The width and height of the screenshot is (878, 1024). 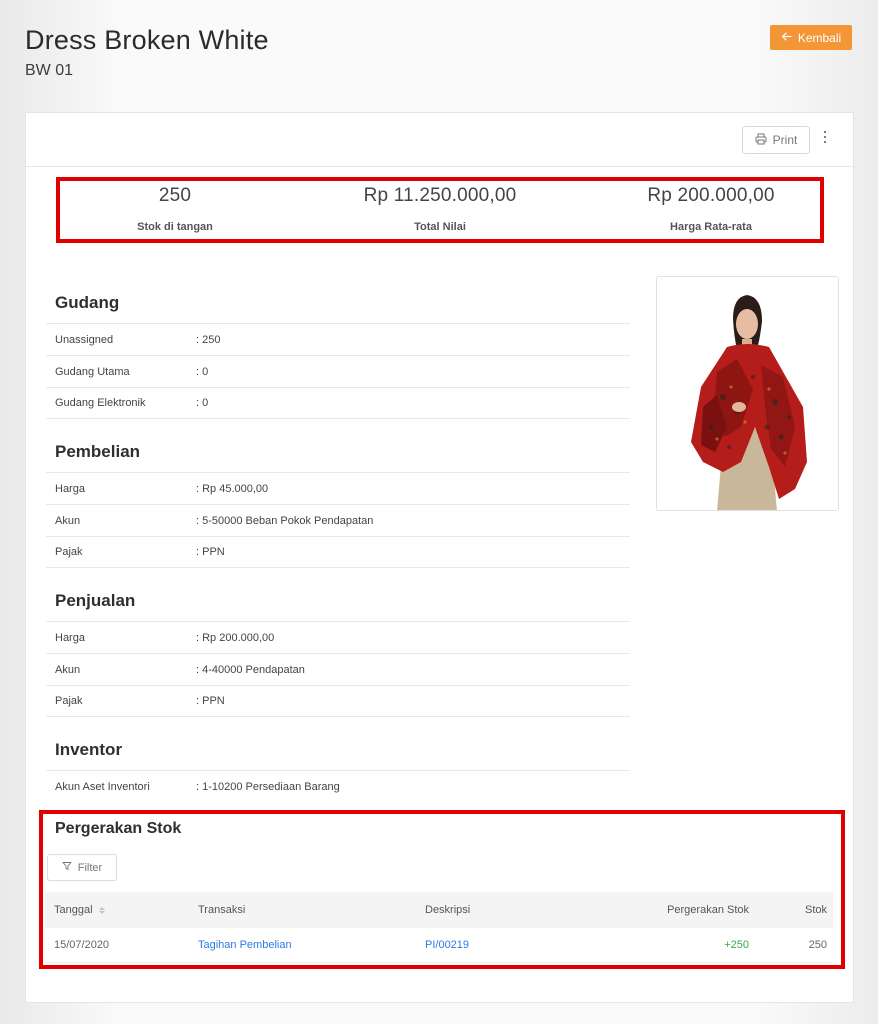 I want to click on stat-total-value: Rp 11.250.000,00 Total Nilai, so click(x=440, y=207).